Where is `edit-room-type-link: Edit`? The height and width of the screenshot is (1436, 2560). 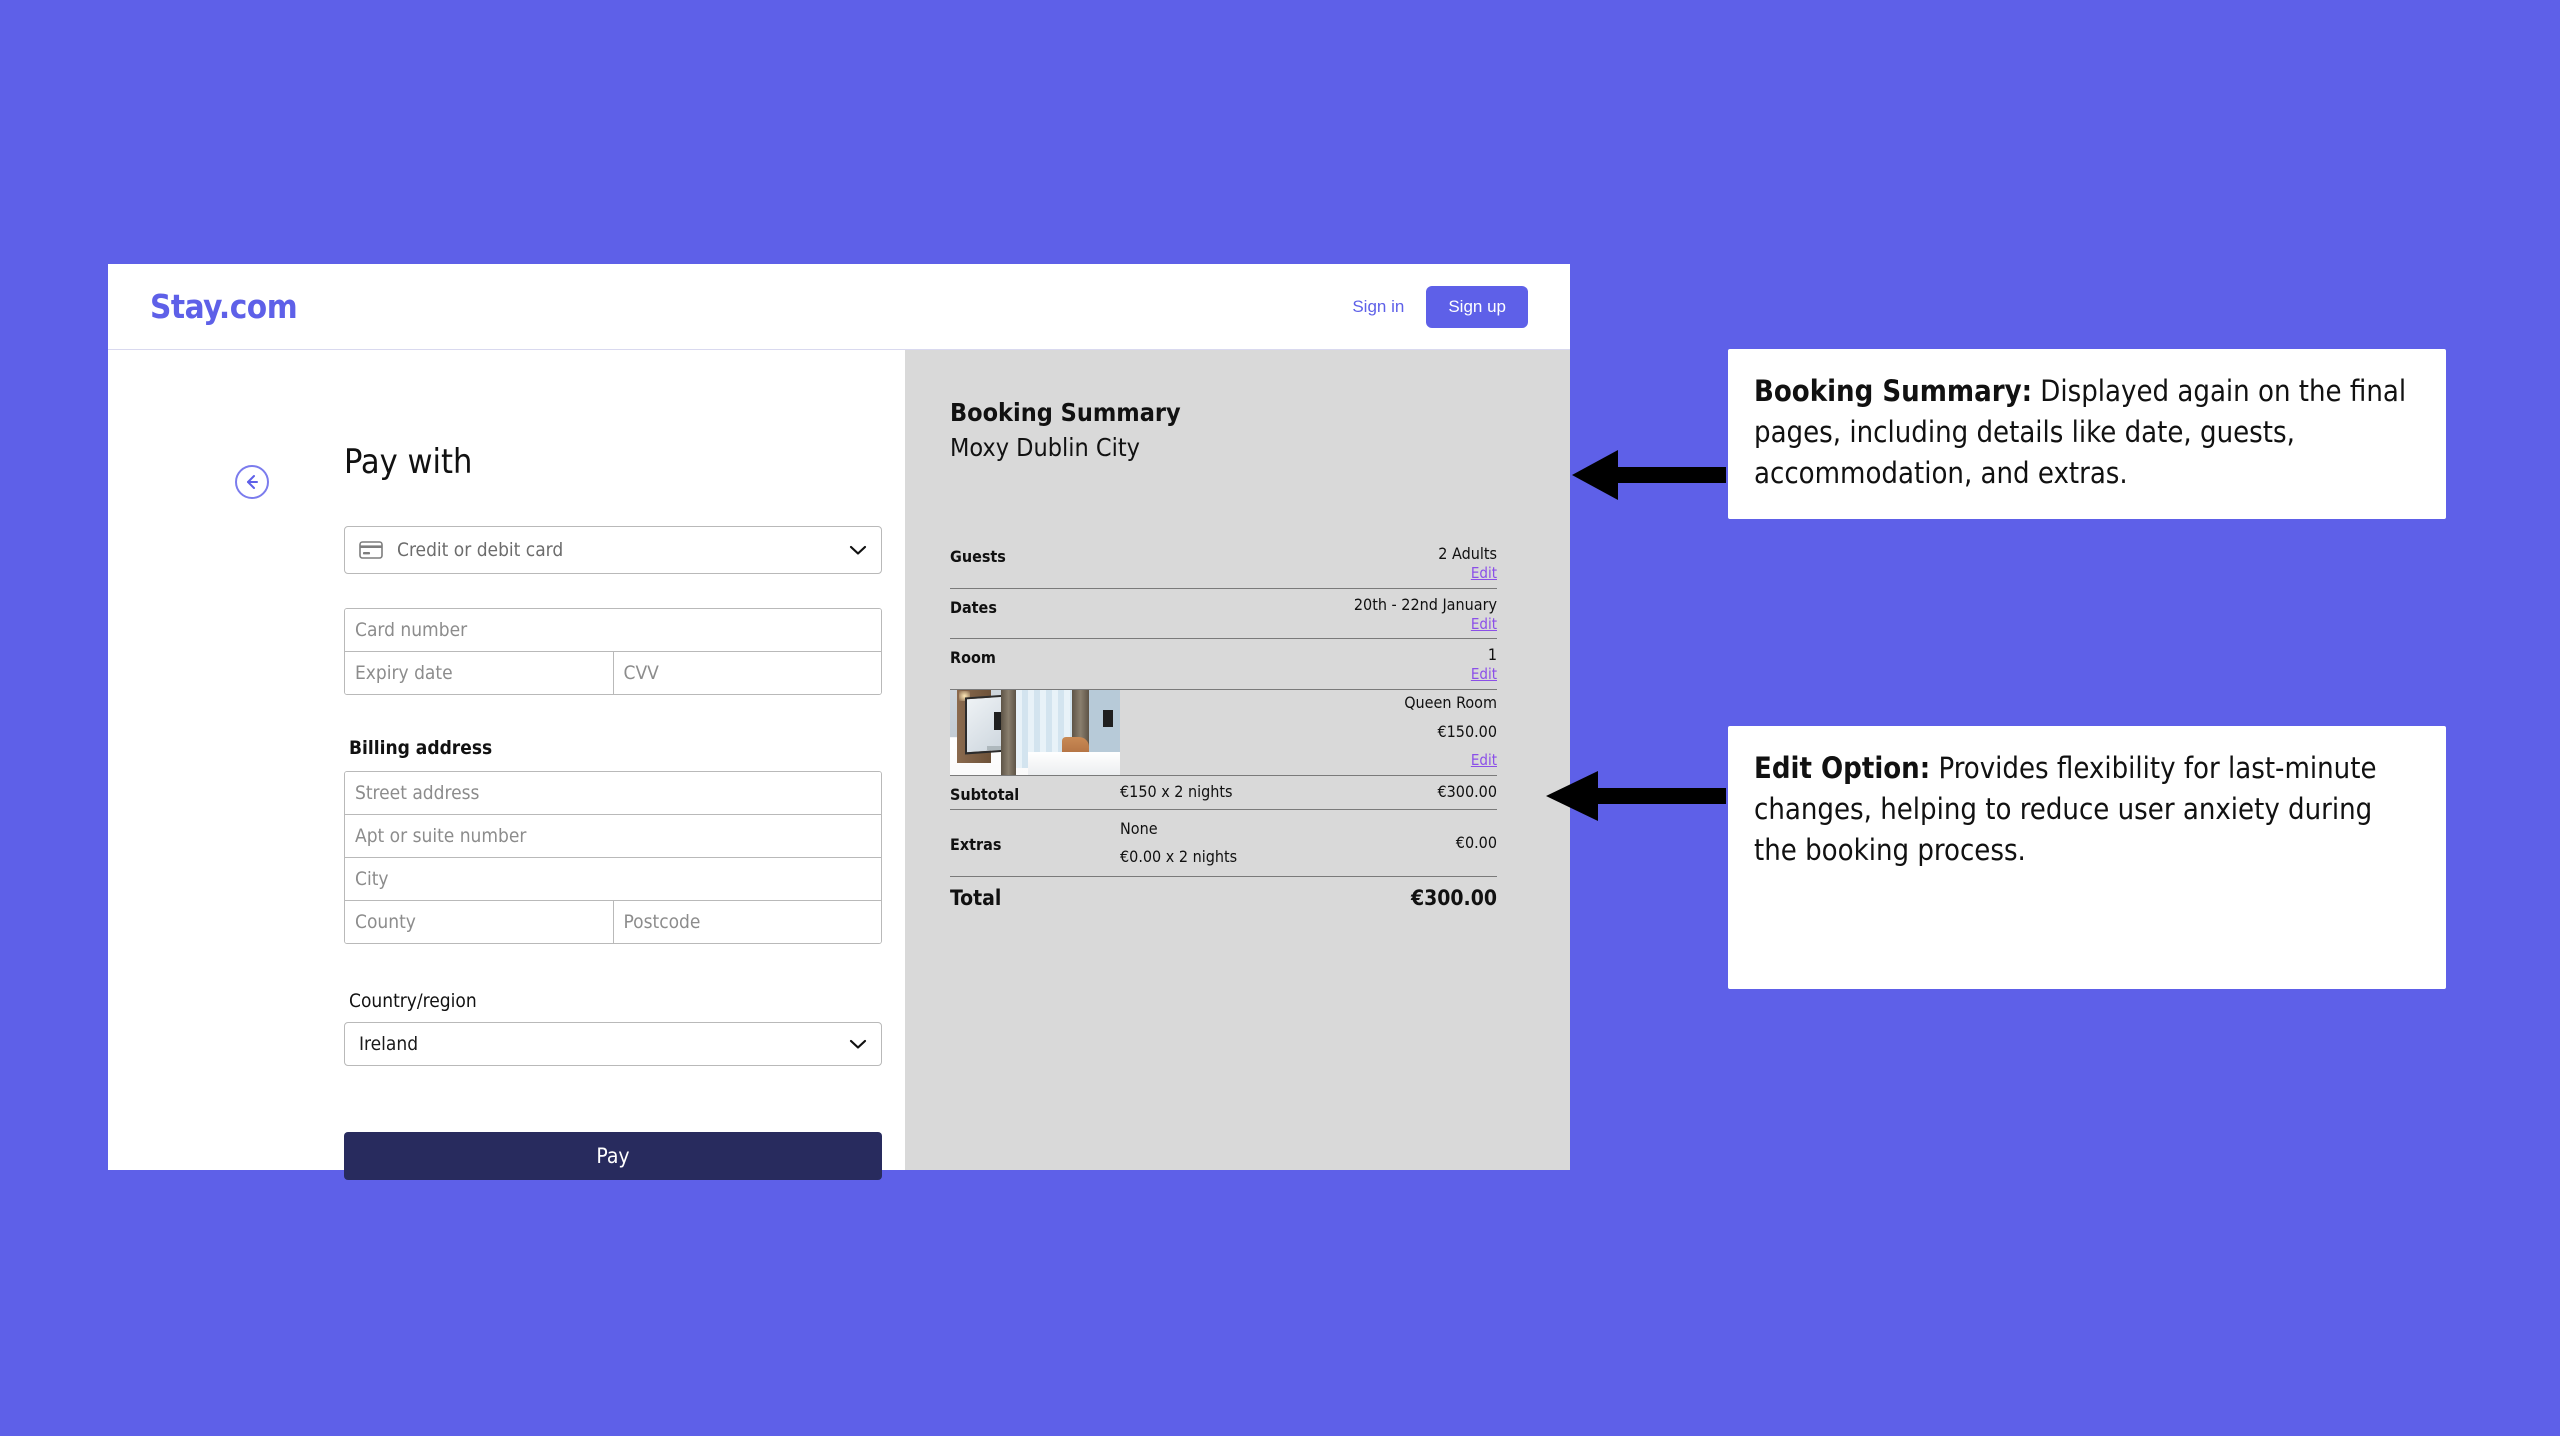
edit-room-type-link: Edit is located at coordinates (1484, 761).